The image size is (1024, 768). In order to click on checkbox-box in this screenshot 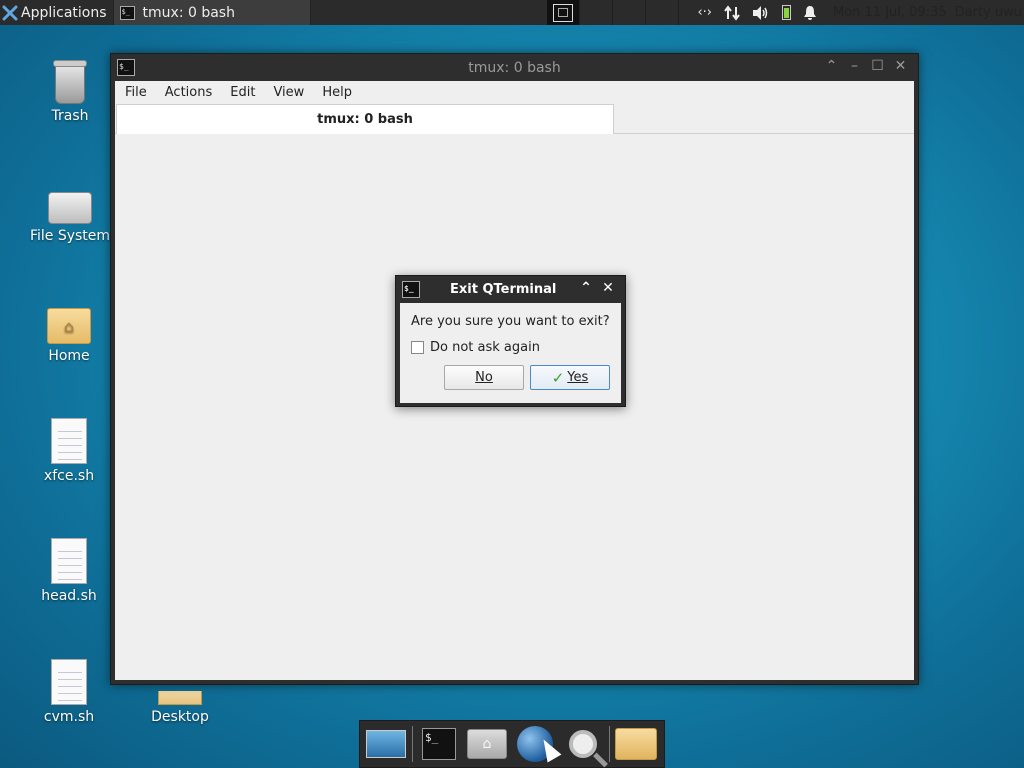, I will do `click(417, 347)`.